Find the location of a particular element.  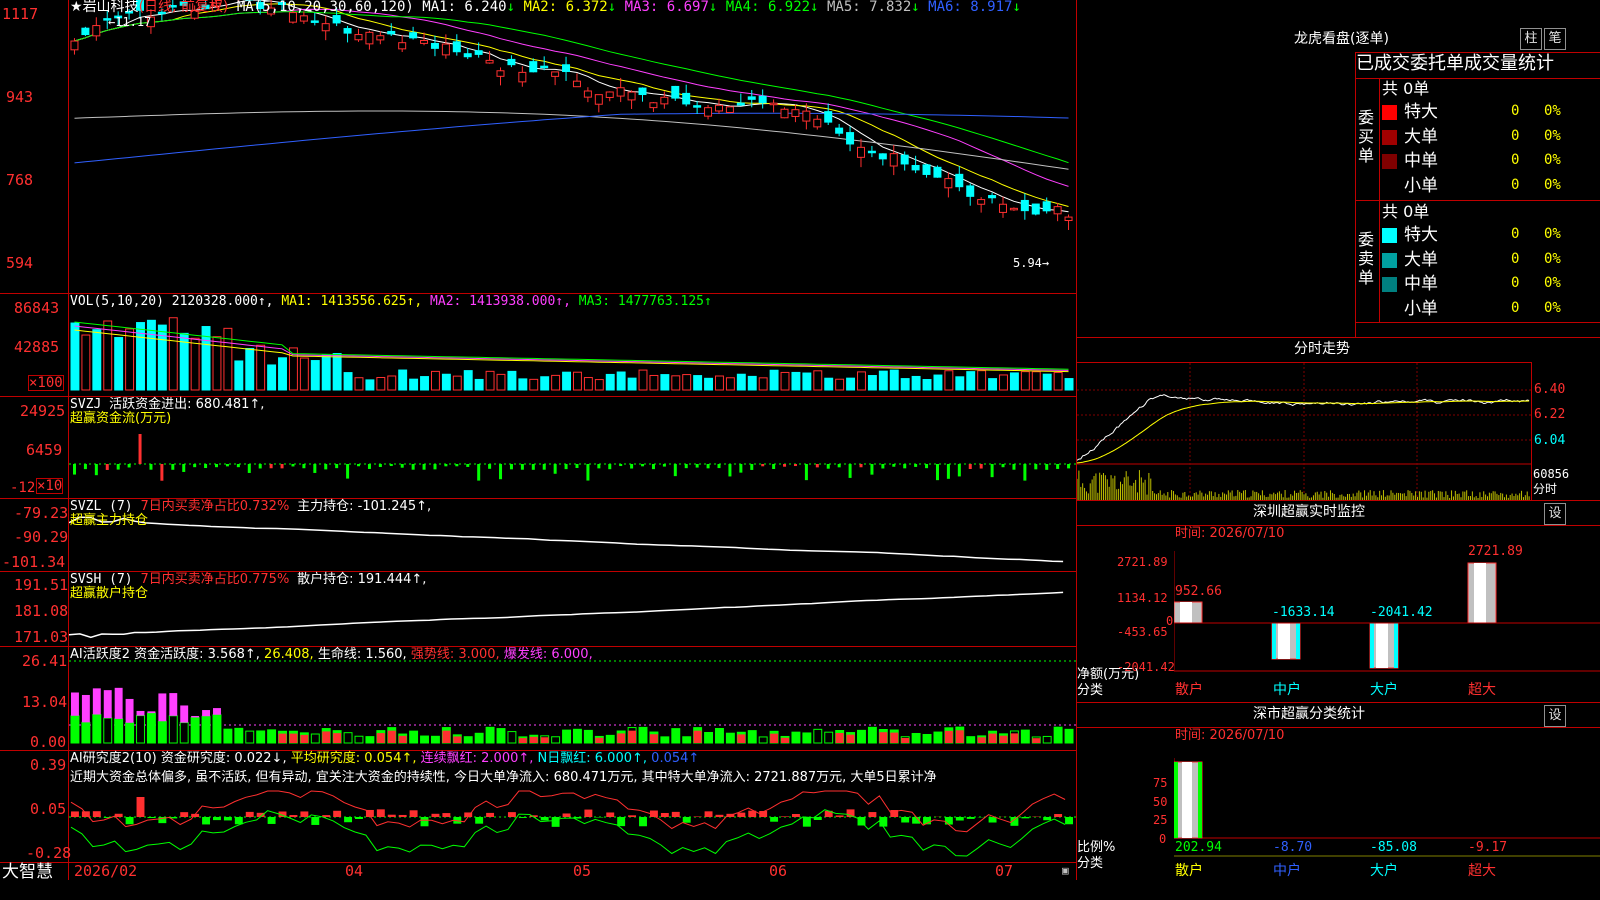

bar-edge is located at coordinates (1274, 641).